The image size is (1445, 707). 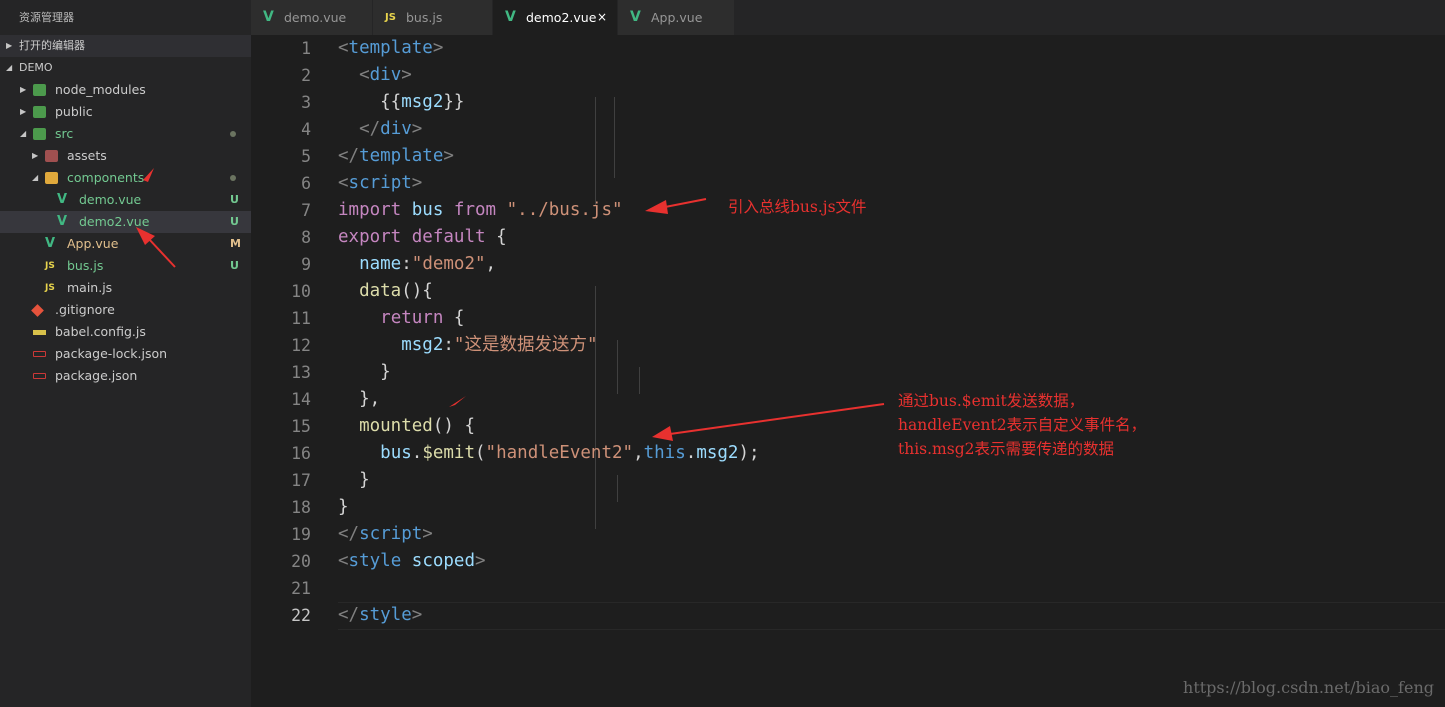 I want to click on emit-annotation-line: handleEvent2表示自定义事件名，, so click(x=1022, y=425).